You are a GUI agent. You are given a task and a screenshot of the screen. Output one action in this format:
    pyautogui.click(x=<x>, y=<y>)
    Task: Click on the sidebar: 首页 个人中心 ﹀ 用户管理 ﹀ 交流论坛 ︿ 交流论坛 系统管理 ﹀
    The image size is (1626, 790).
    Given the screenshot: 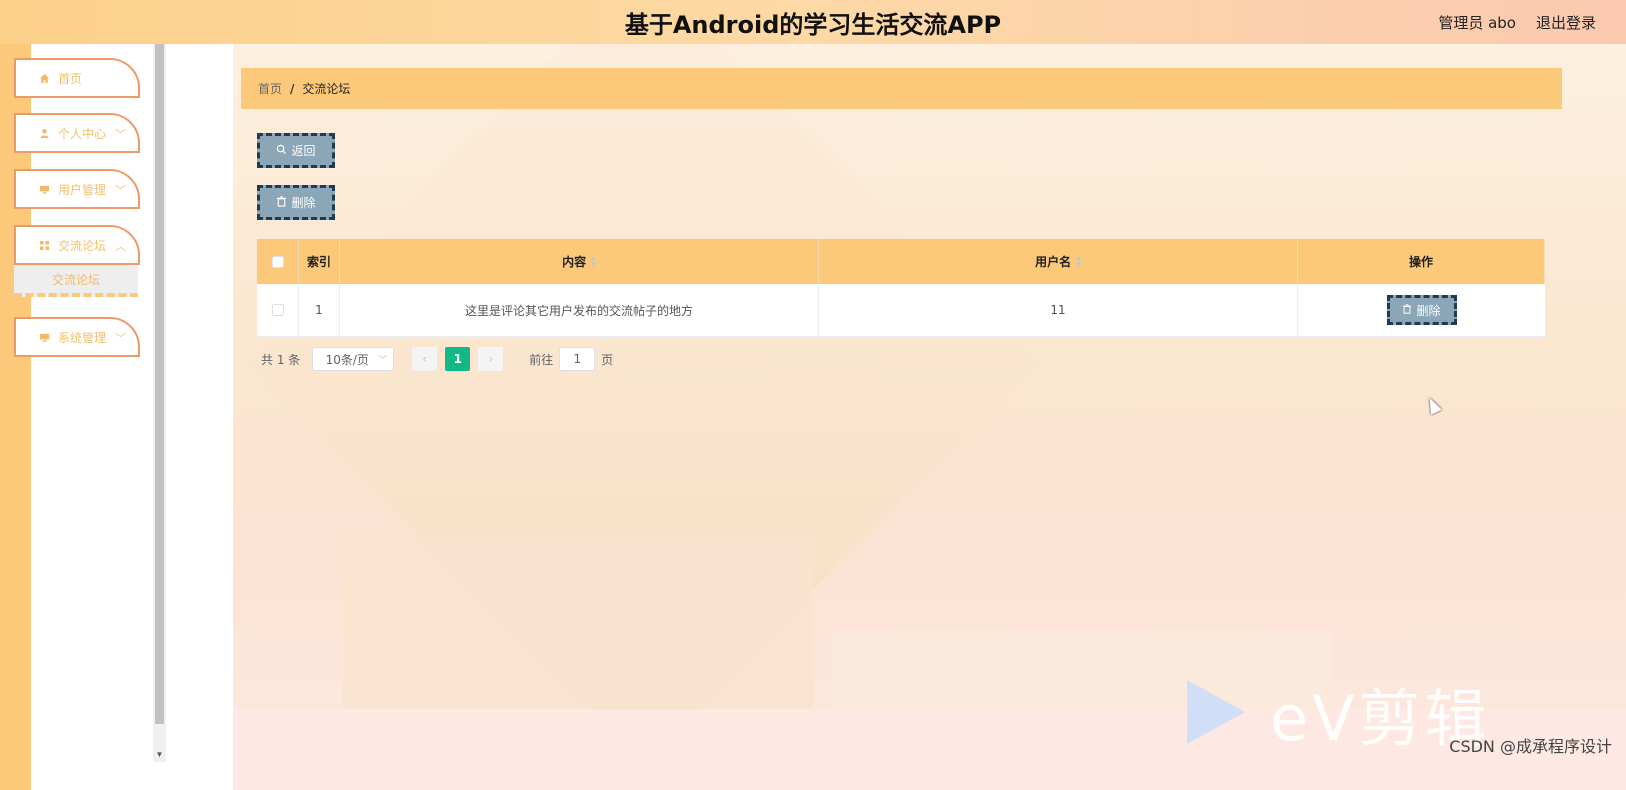 What is the action you would take?
    pyautogui.click(x=86, y=417)
    